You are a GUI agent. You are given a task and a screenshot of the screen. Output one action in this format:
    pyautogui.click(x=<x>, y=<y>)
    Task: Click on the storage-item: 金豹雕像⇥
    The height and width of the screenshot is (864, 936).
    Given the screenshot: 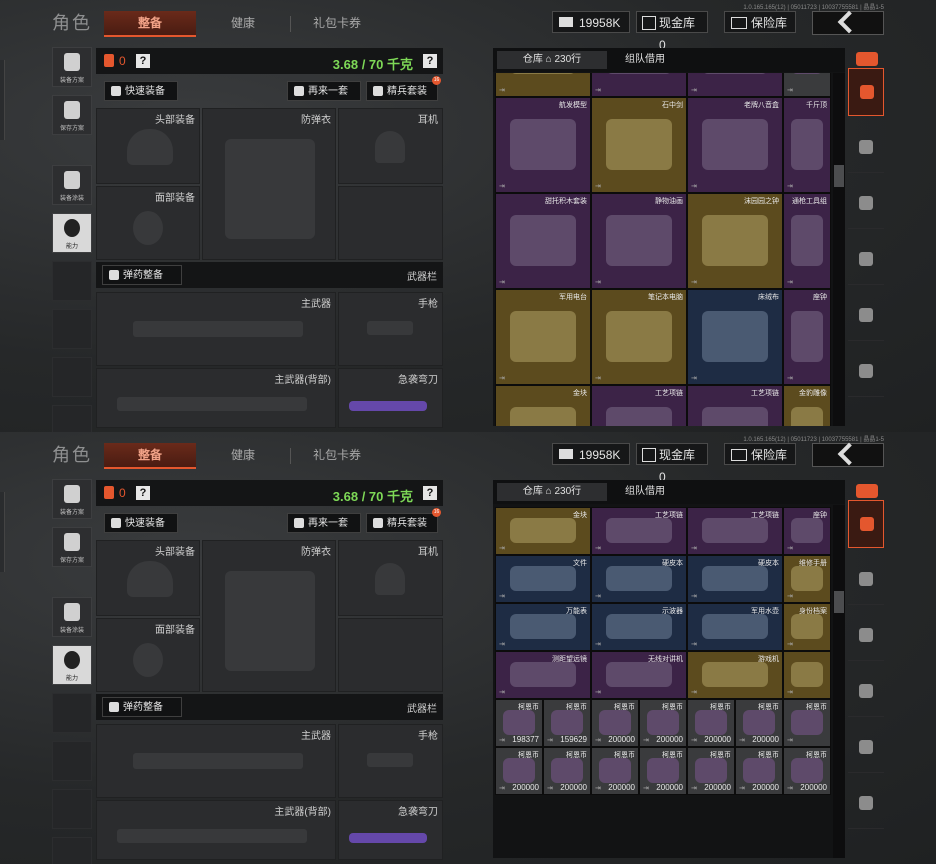 What is the action you would take?
    pyautogui.click(x=807, y=405)
    